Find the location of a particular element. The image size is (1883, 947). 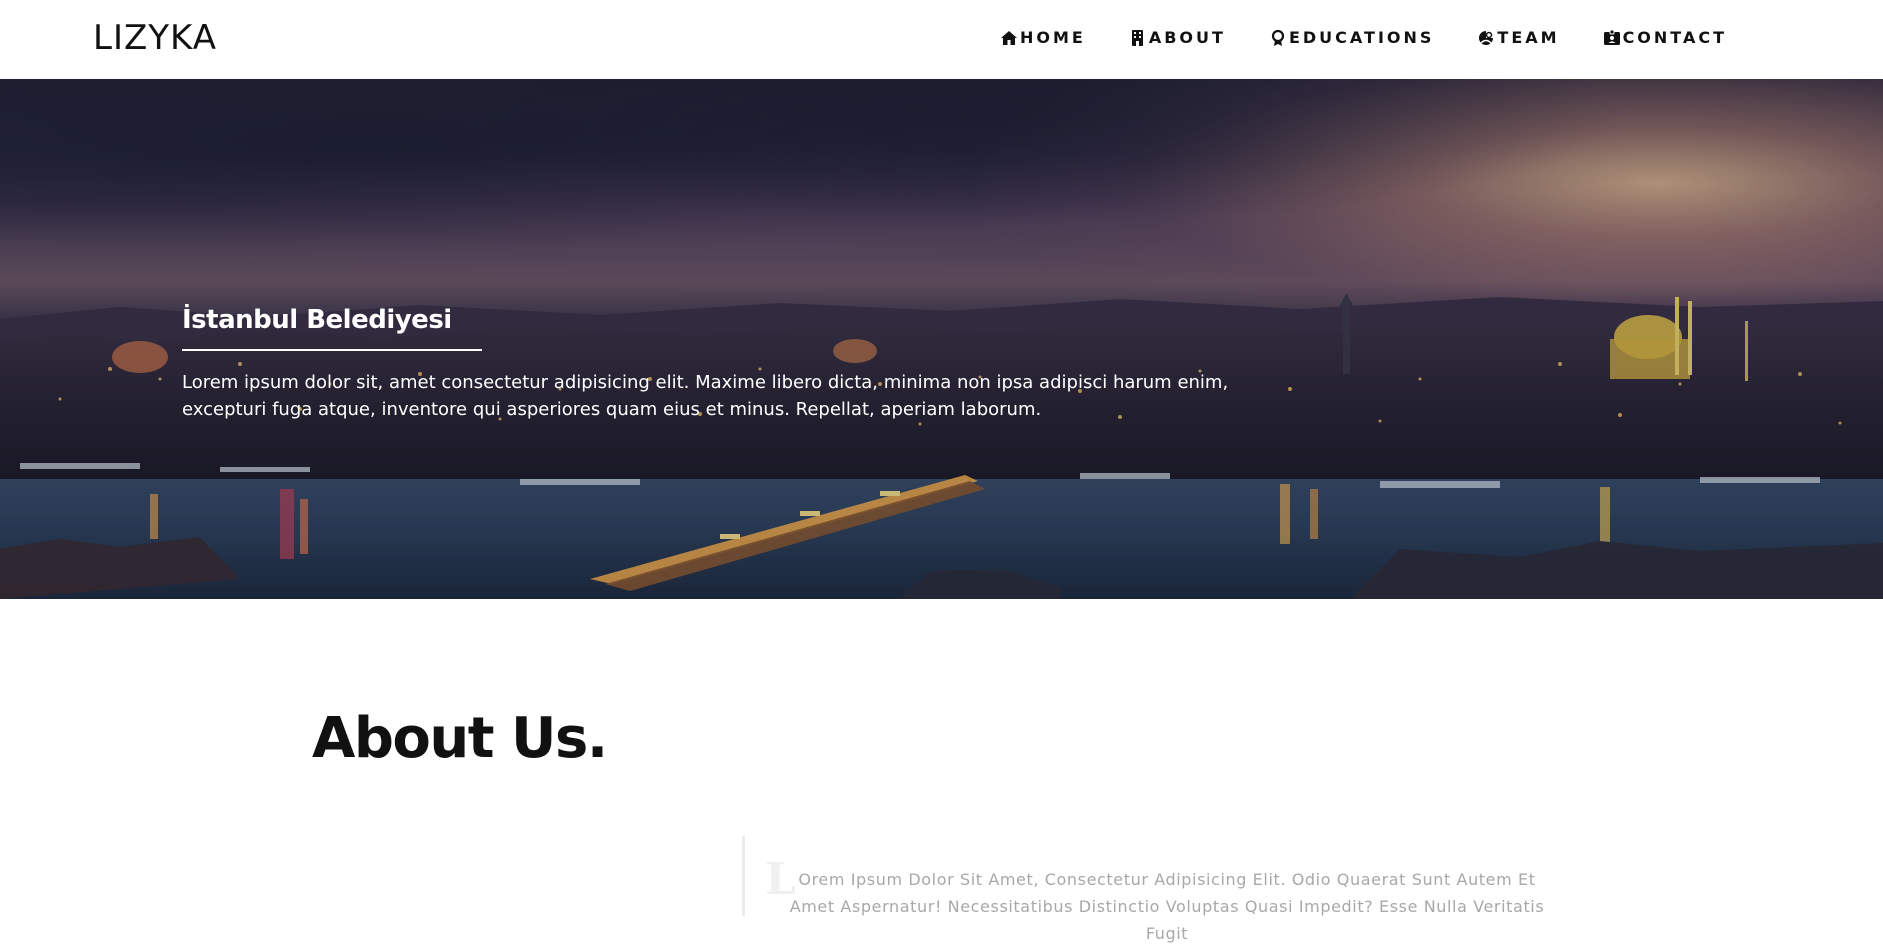

nav-item-home: HOME is located at coordinates (1043, 37).